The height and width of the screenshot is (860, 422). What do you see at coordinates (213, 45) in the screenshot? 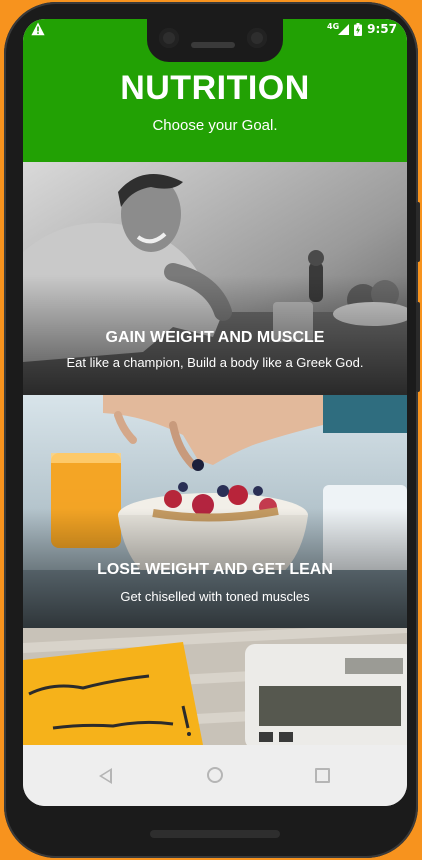
I see `earpiece-speaker` at bounding box center [213, 45].